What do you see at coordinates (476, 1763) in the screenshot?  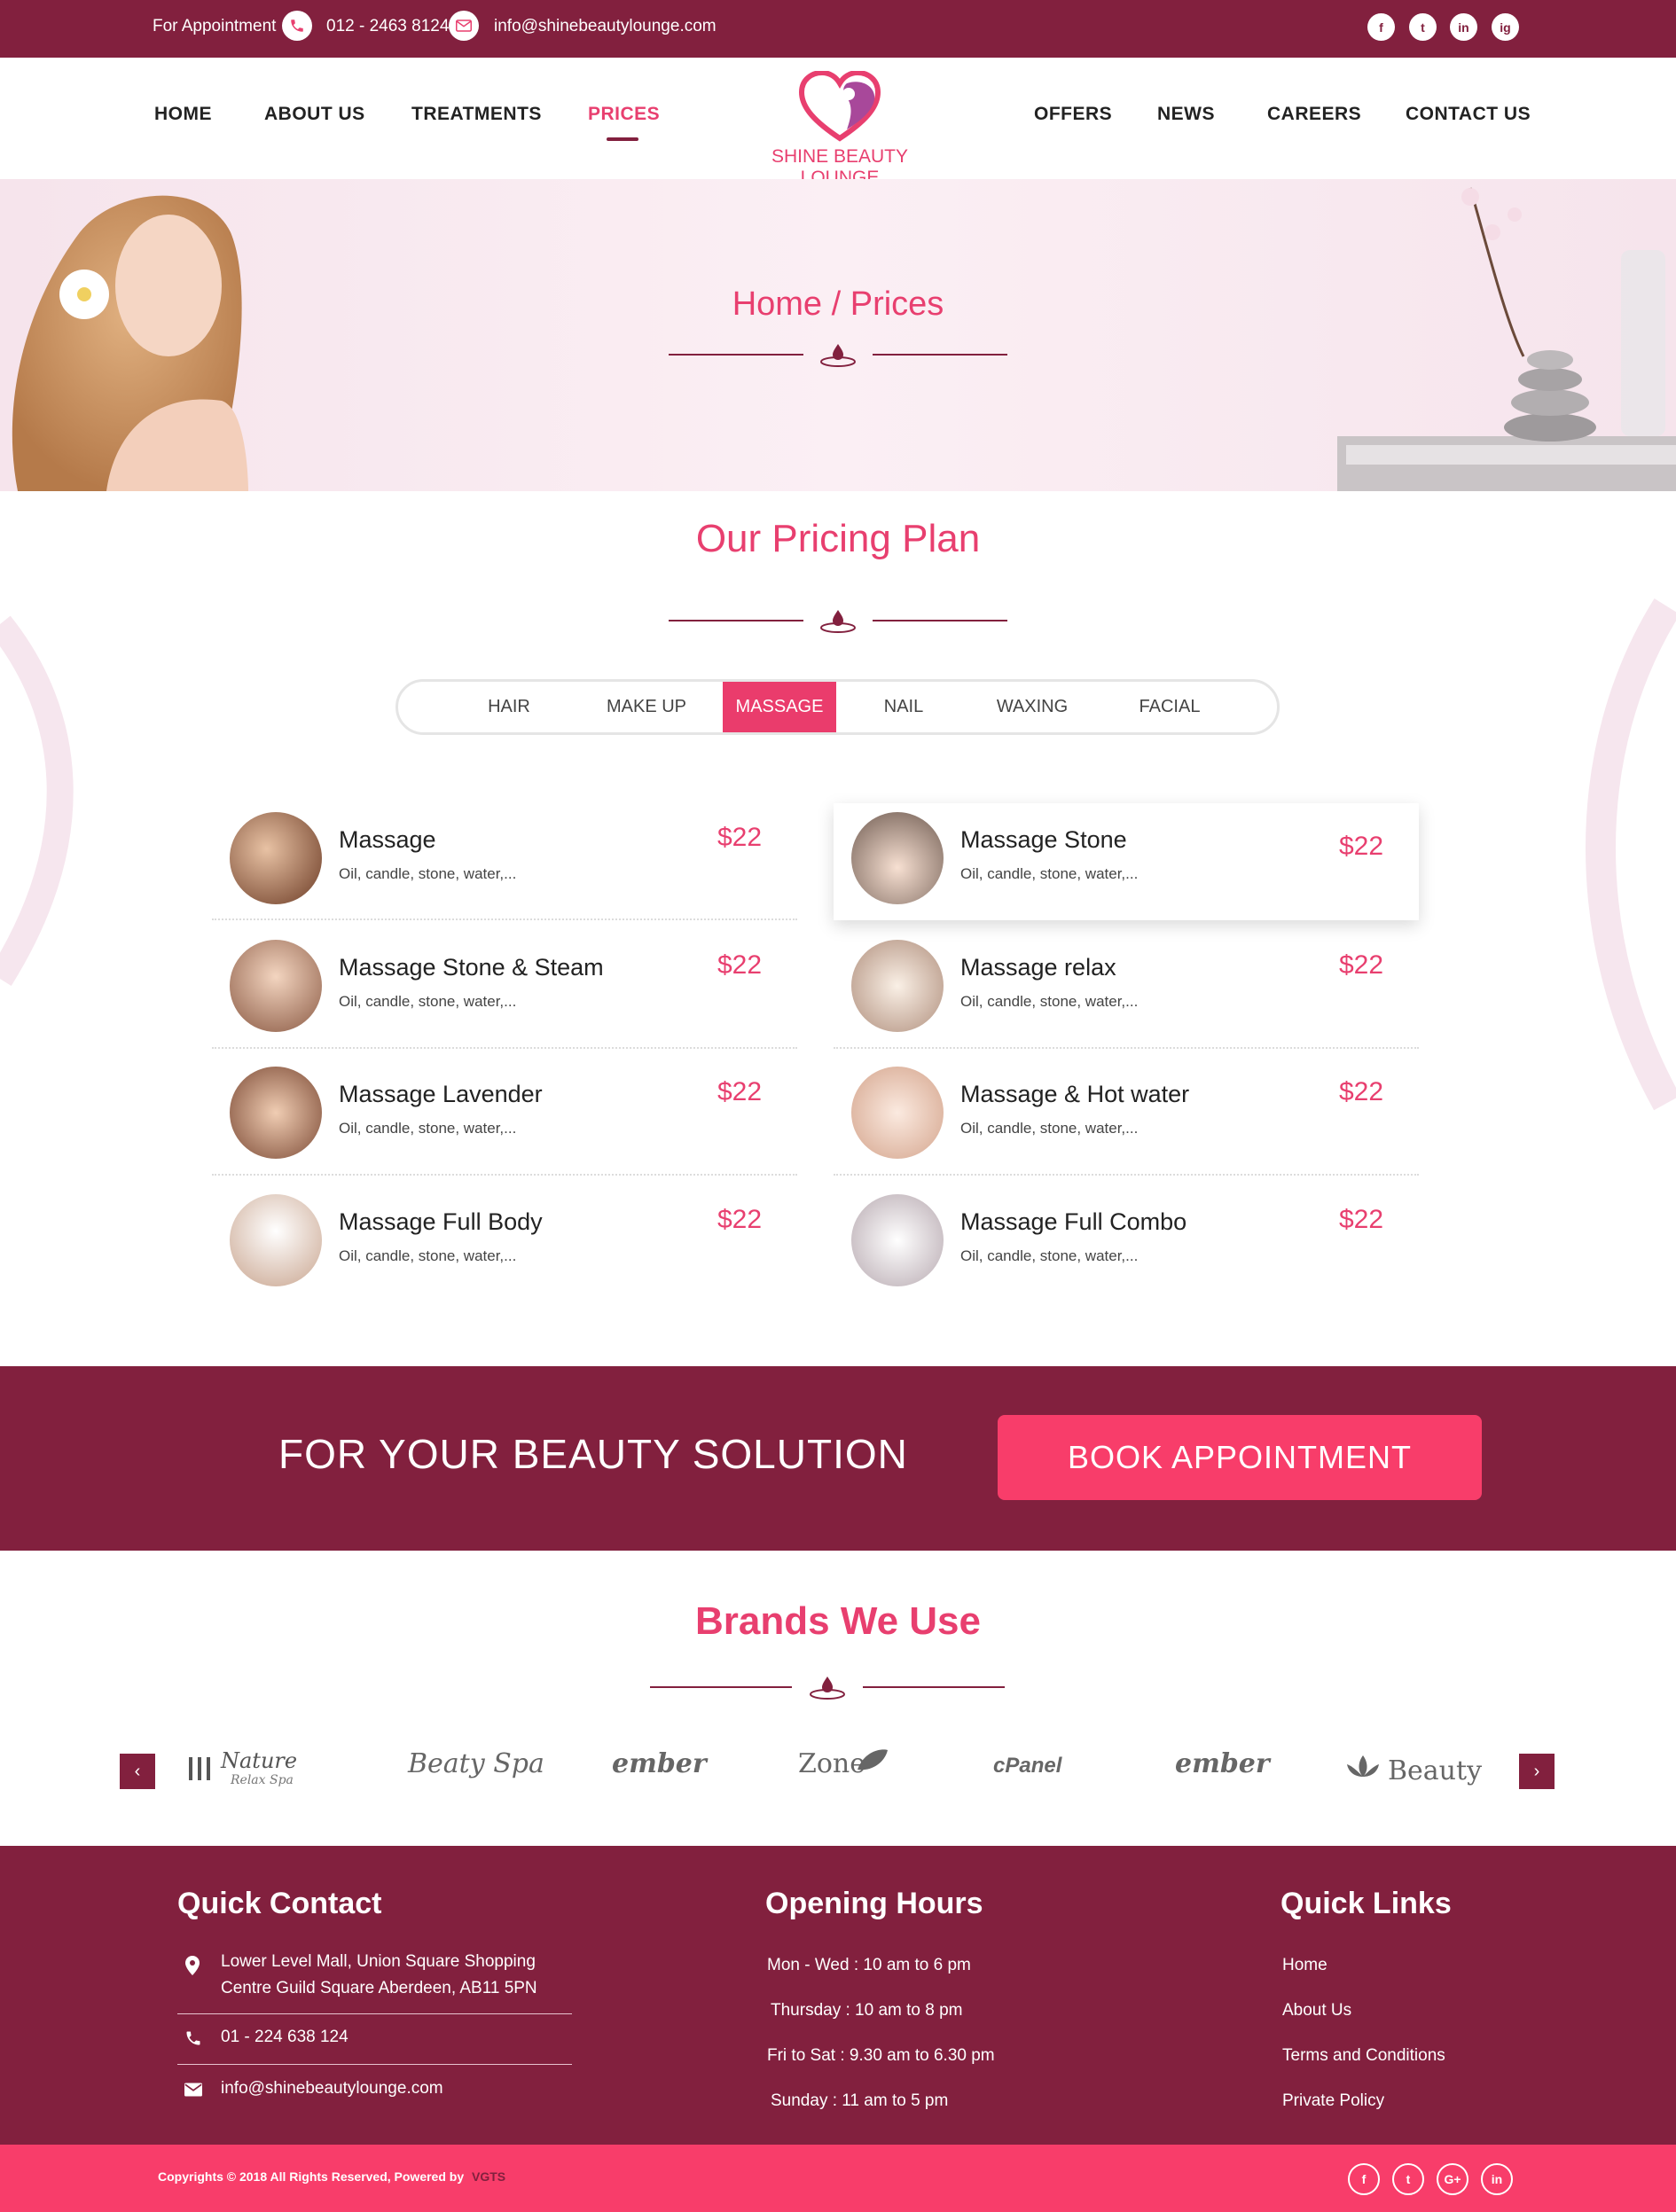 I see `brand-logo-beaty-spa: Beaty Spa` at bounding box center [476, 1763].